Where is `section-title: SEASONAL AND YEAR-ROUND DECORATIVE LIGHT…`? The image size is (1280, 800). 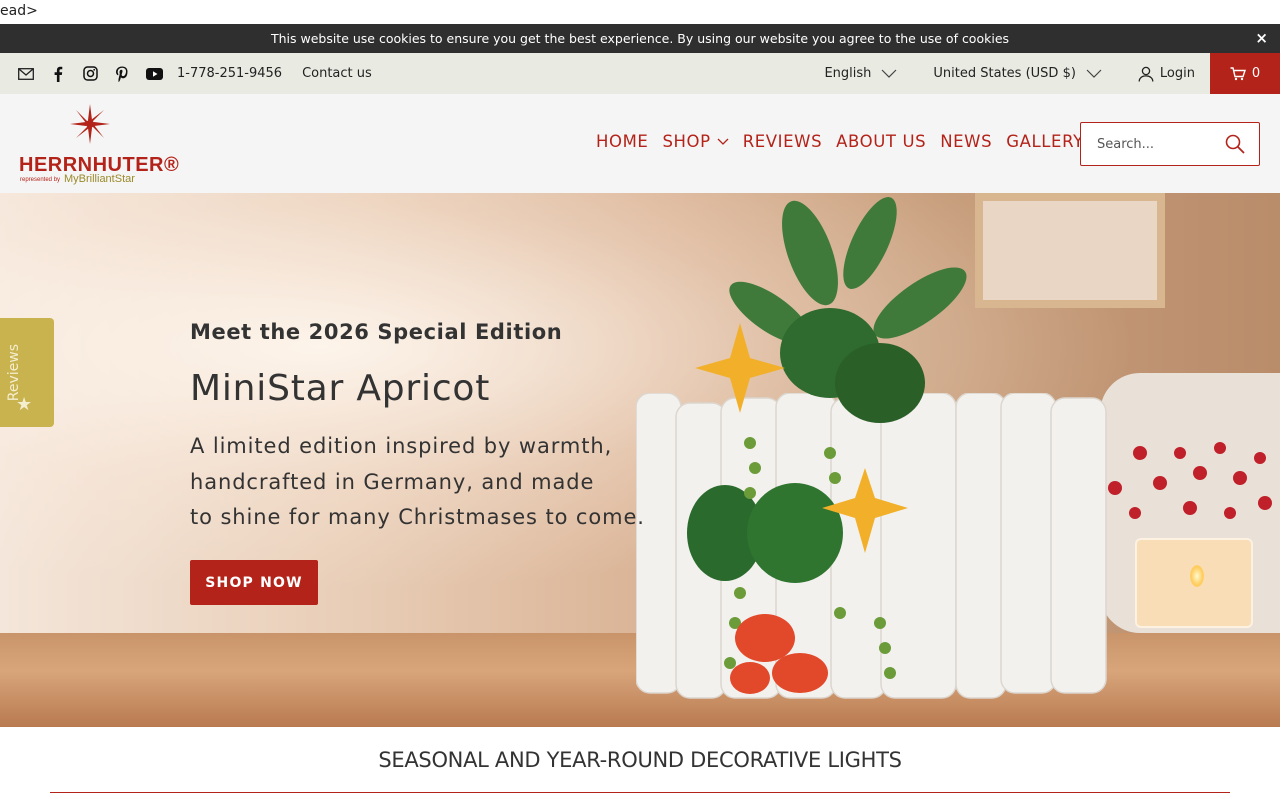 section-title: SEASONAL AND YEAR-ROUND DECORATIVE LIGHT… is located at coordinates (640, 760).